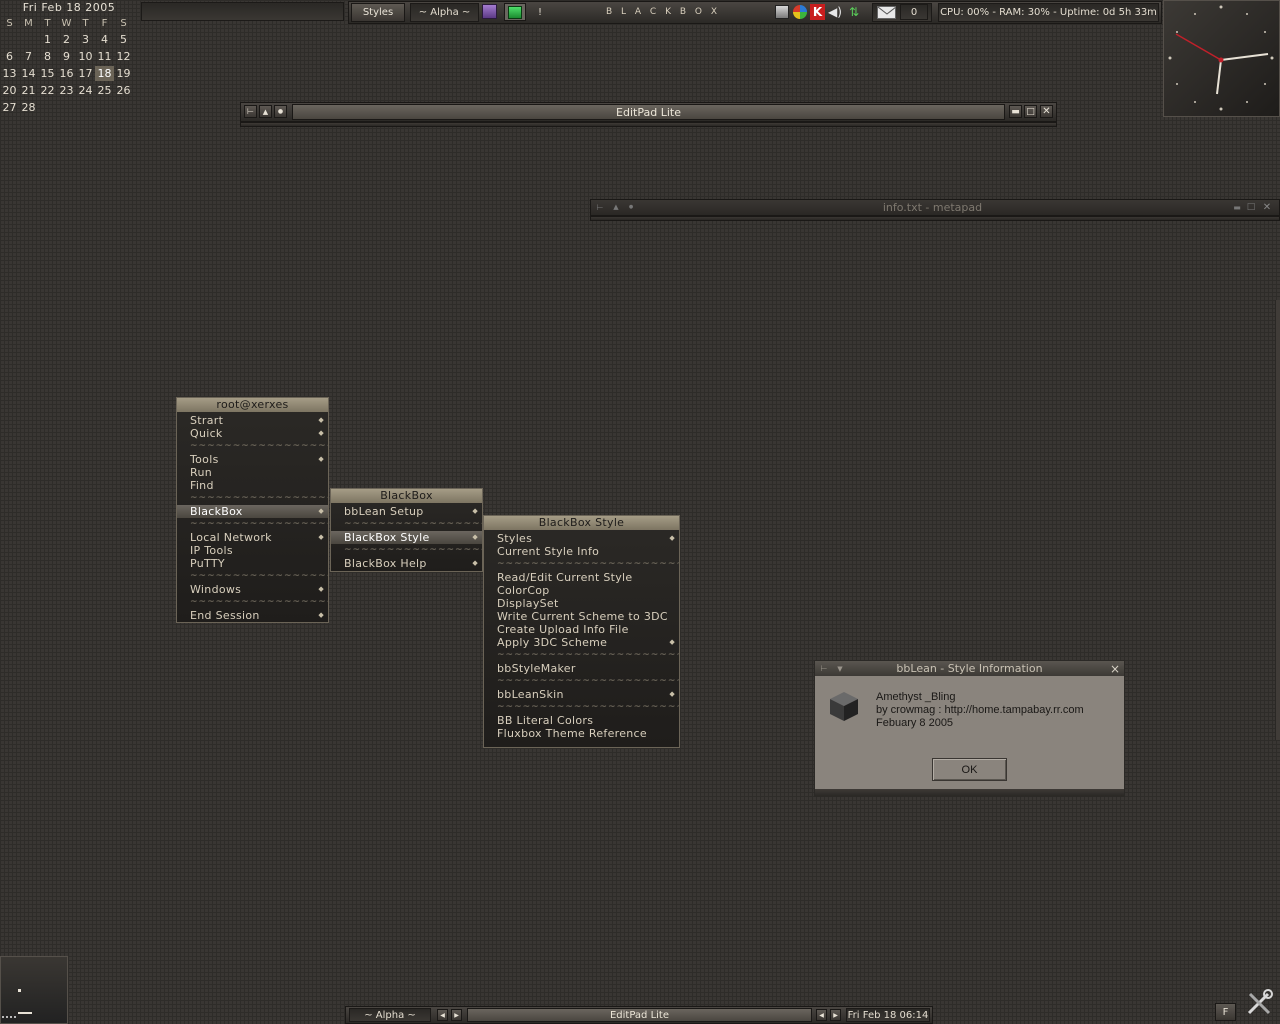 This screenshot has width=1280, height=1024. Describe the element at coordinates (47, 73) in the screenshot. I see `calendar-day: 15` at that location.